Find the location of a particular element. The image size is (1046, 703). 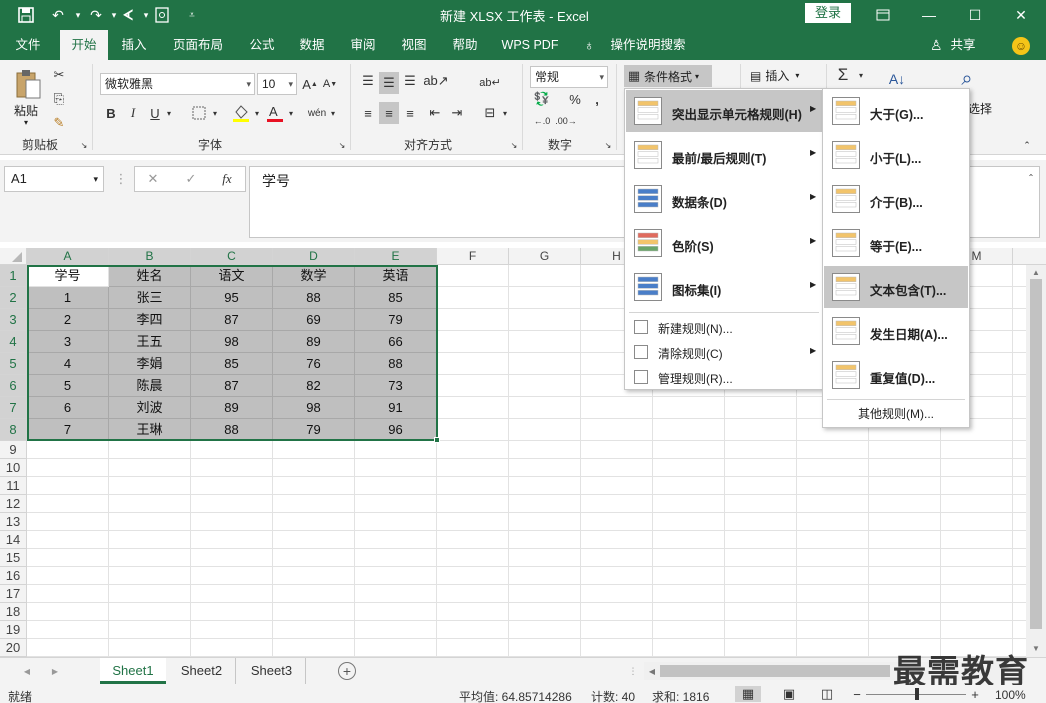

increase-decimal-icon: ←.0 is located at coordinates (542, 121).